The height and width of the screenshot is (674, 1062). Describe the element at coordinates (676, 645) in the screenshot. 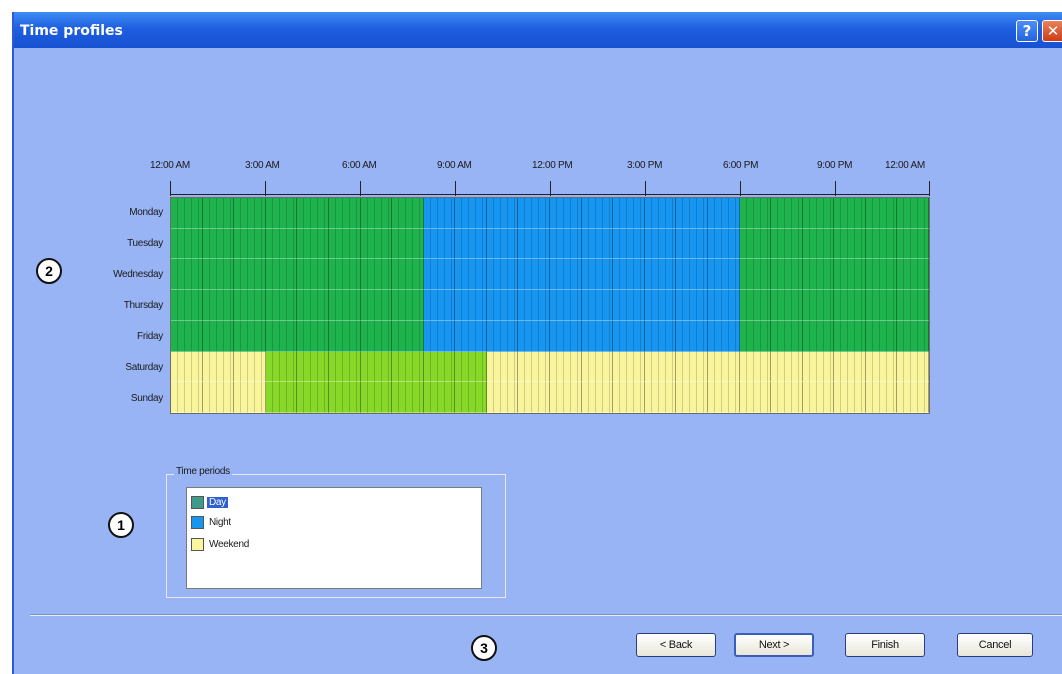

I see `back-button: < Back` at that location.